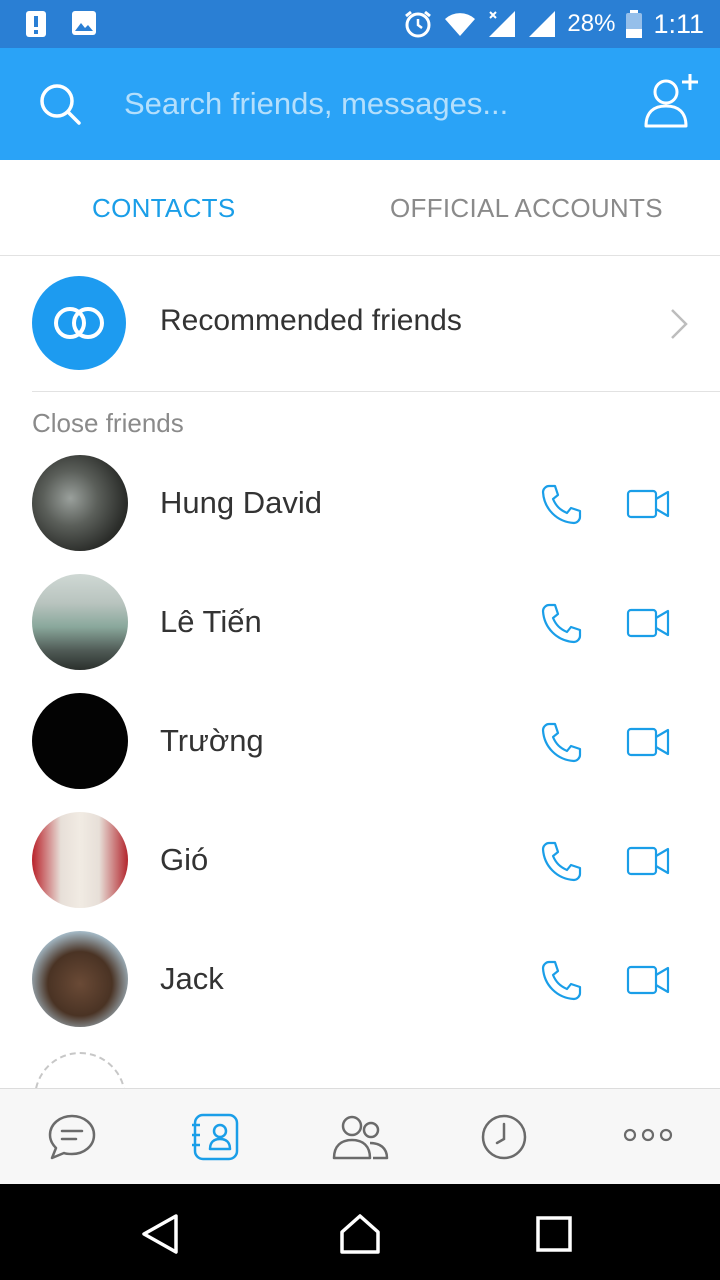 This screenshot has width=720, height=1280. What do you see at coordinates (108, 423) in the screenshot?
I see `close-friends-header: Close friends` at bounding box center [108, 423].